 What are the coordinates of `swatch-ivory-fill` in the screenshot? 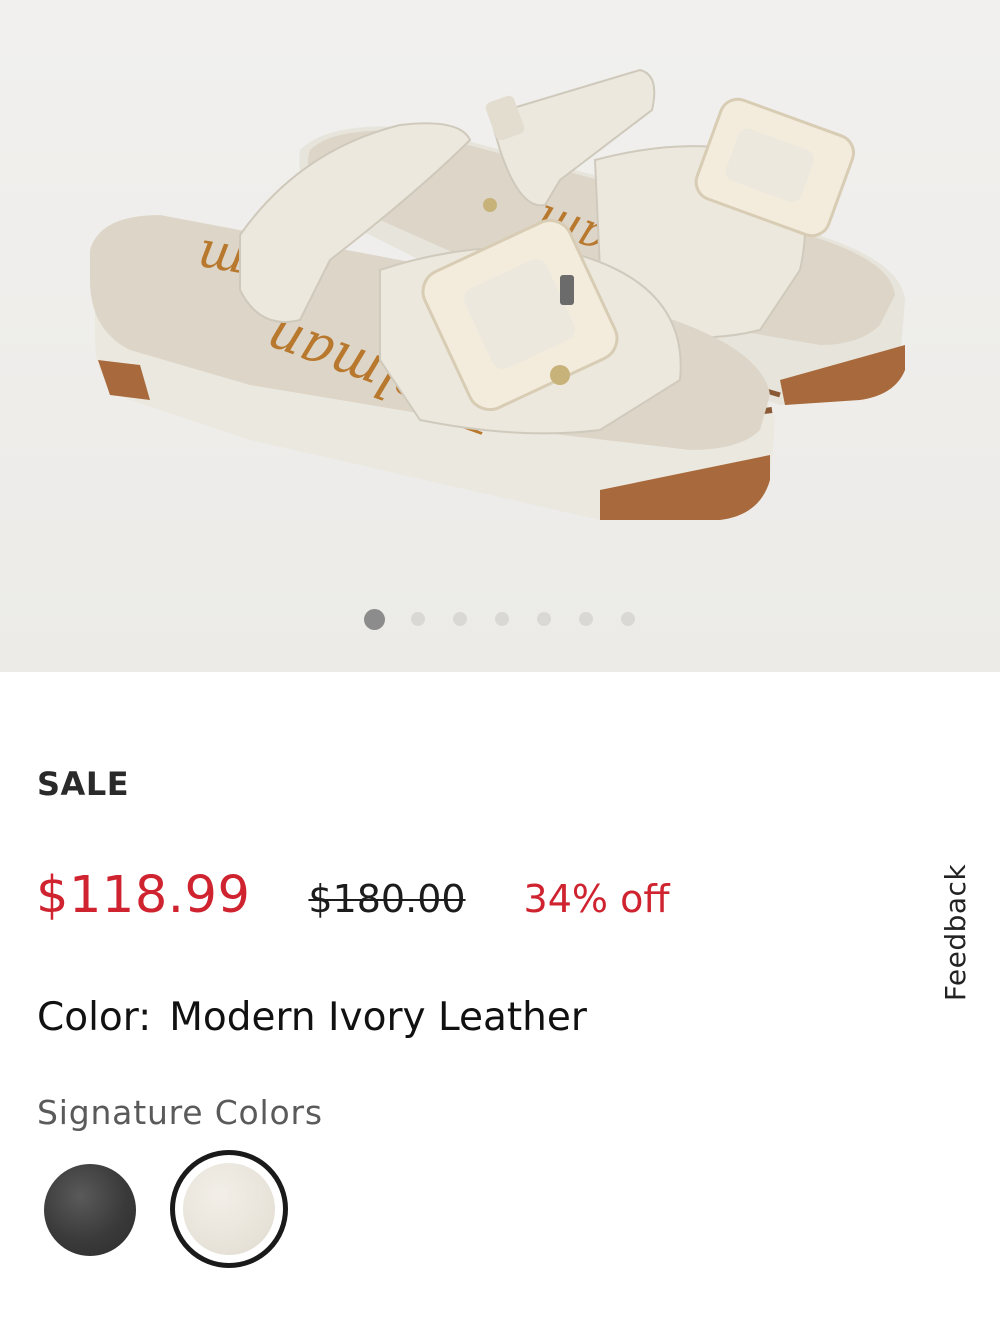 It's located at (229, 1209).